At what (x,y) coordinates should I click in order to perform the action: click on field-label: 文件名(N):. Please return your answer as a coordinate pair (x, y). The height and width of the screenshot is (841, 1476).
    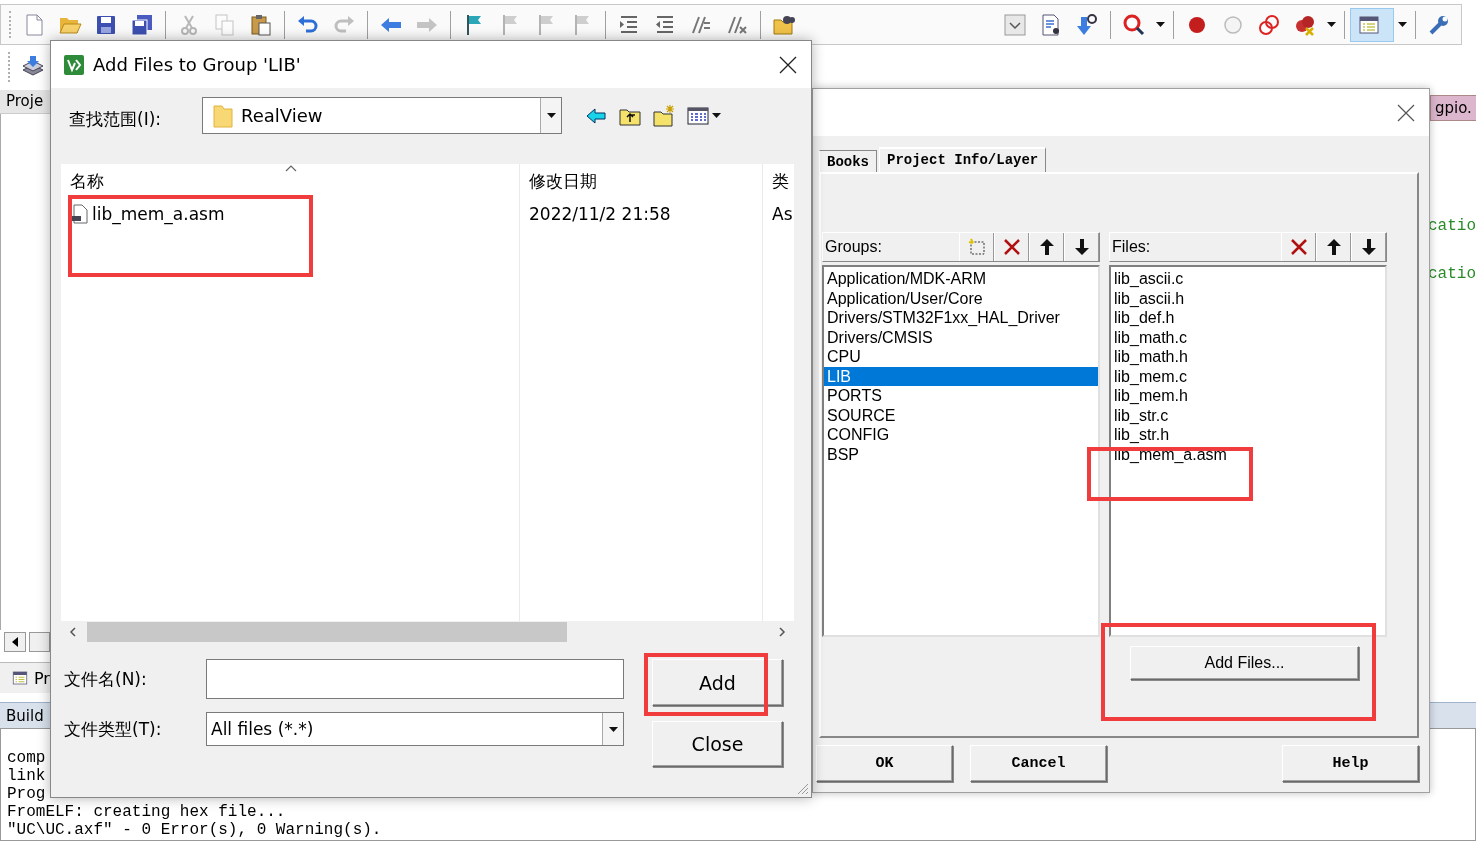
    Looking at the image, I should click on (105, 679).